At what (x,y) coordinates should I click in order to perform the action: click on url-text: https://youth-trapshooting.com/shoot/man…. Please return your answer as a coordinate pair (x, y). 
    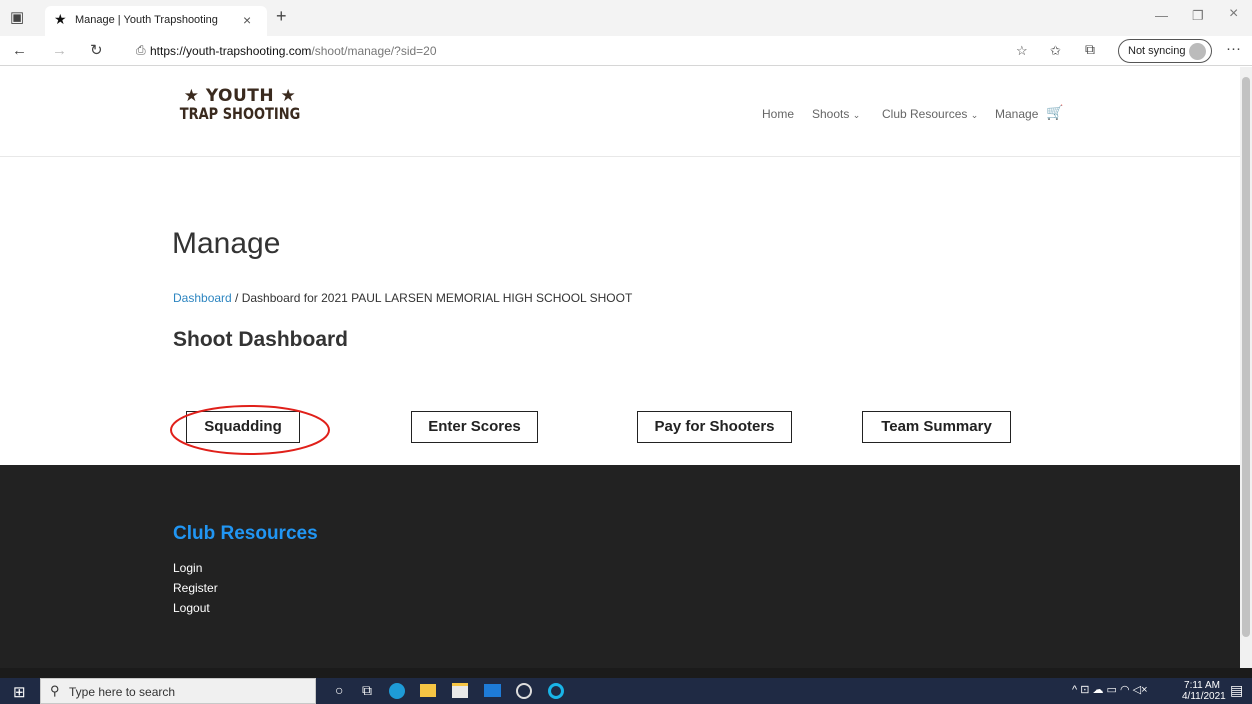
    Looking at the image, I should click on (293, 51).